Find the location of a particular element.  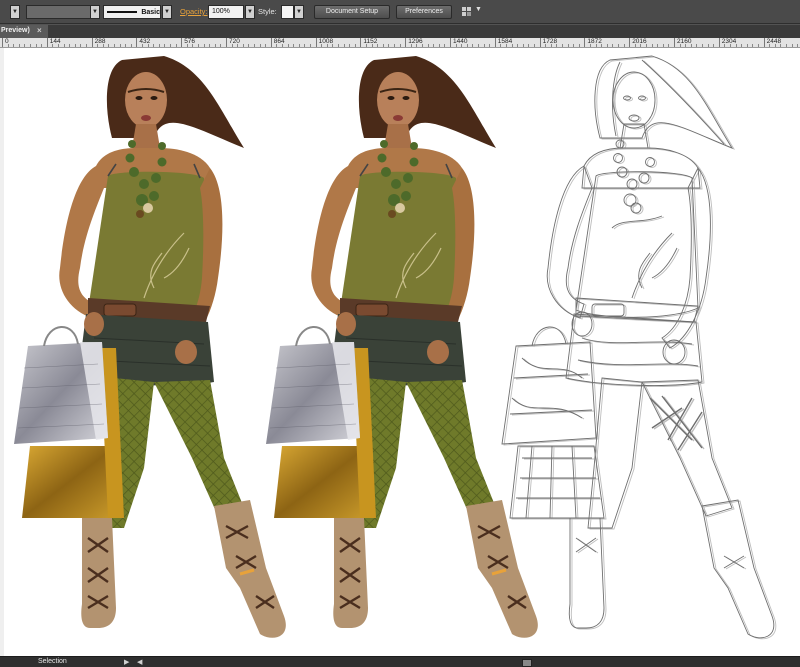

graphic-style-swatch is located at coordinates (287, 12).